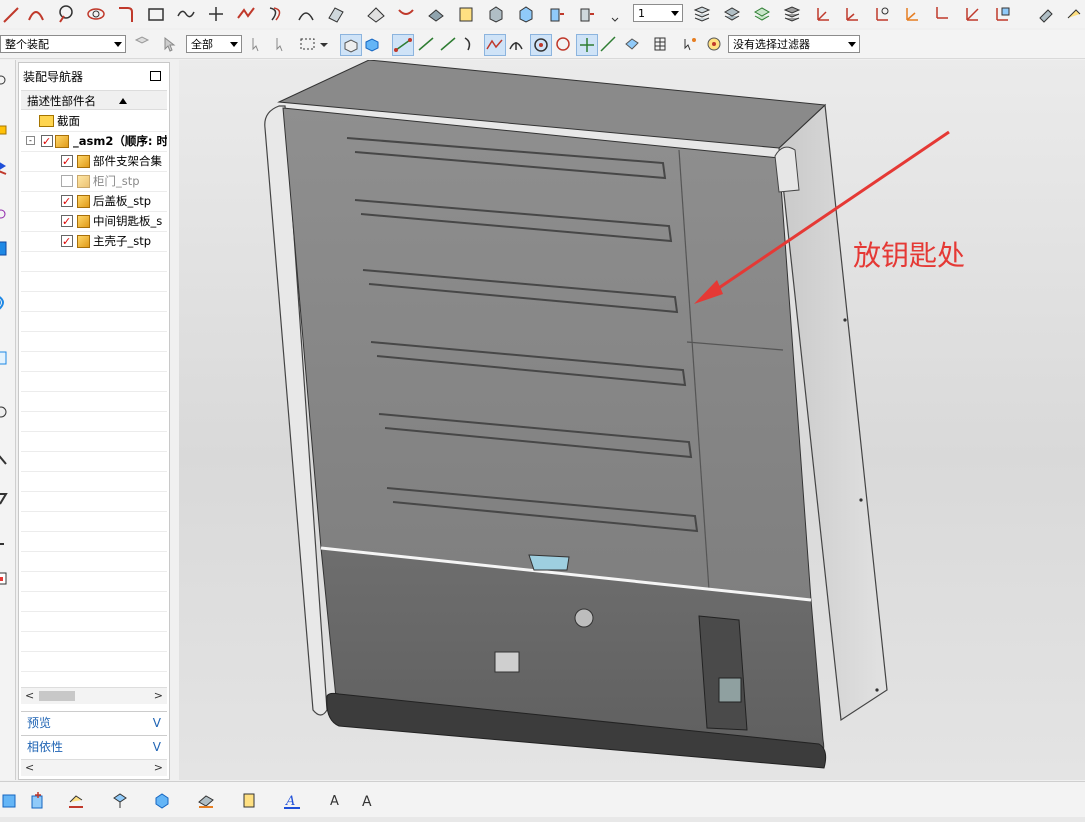 The image size is (1085, 822). Describe the element at coordinates (448, 44) in the screenshot. I see `snap-control-icon` at that location.